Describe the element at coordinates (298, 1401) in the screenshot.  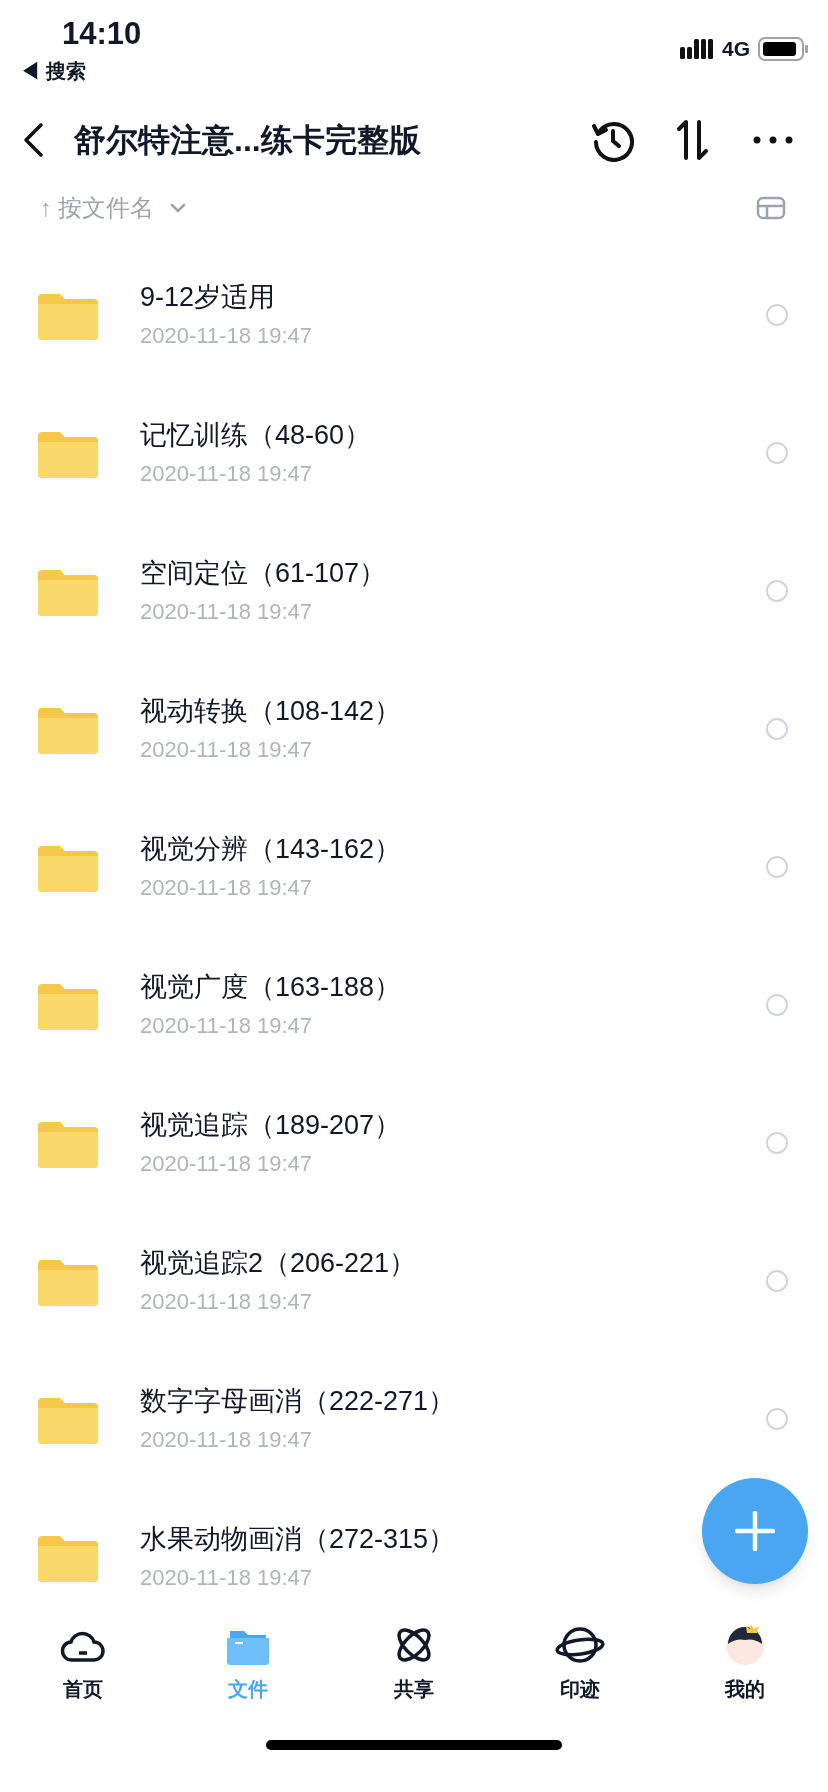
I see `folder-name: 数字字母画消（222-271）` at that location.